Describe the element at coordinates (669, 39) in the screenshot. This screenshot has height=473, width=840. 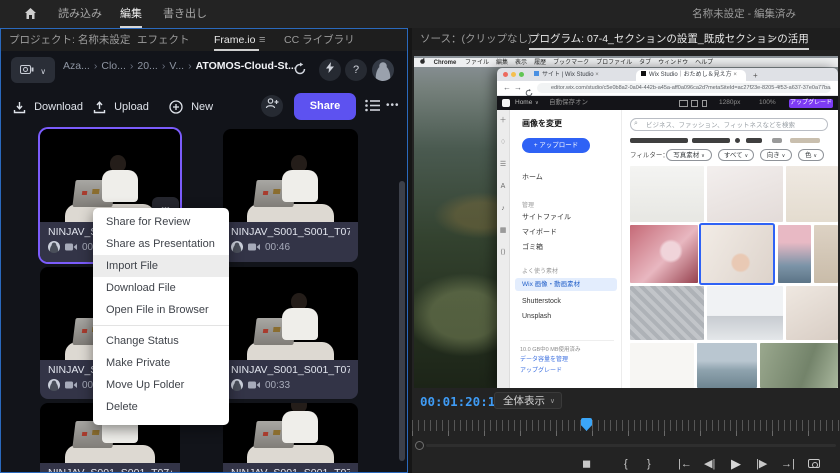
I see `tab-program-monitor: プログラム: 07-4_セクションの設置_既成セクションの活用` at that location.